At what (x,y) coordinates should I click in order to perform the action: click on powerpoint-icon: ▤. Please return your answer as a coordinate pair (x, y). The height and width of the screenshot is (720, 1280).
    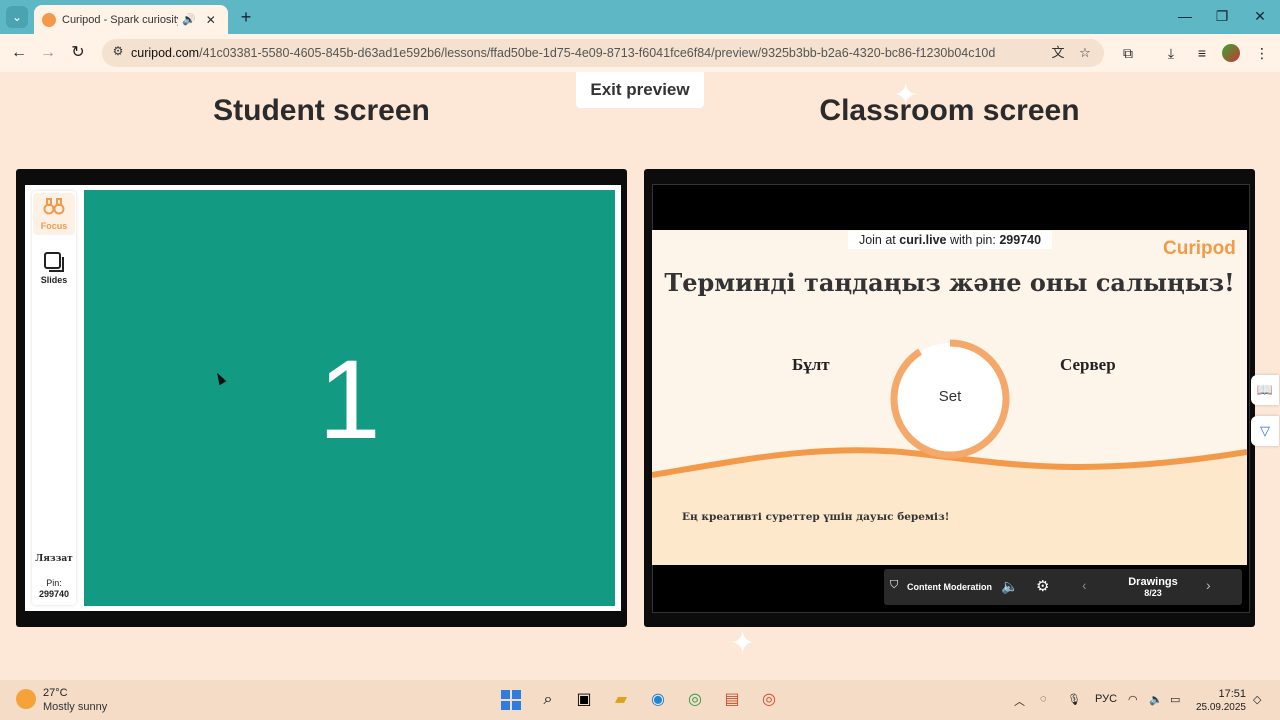
    Looking at the image, I should click on (732, 700).